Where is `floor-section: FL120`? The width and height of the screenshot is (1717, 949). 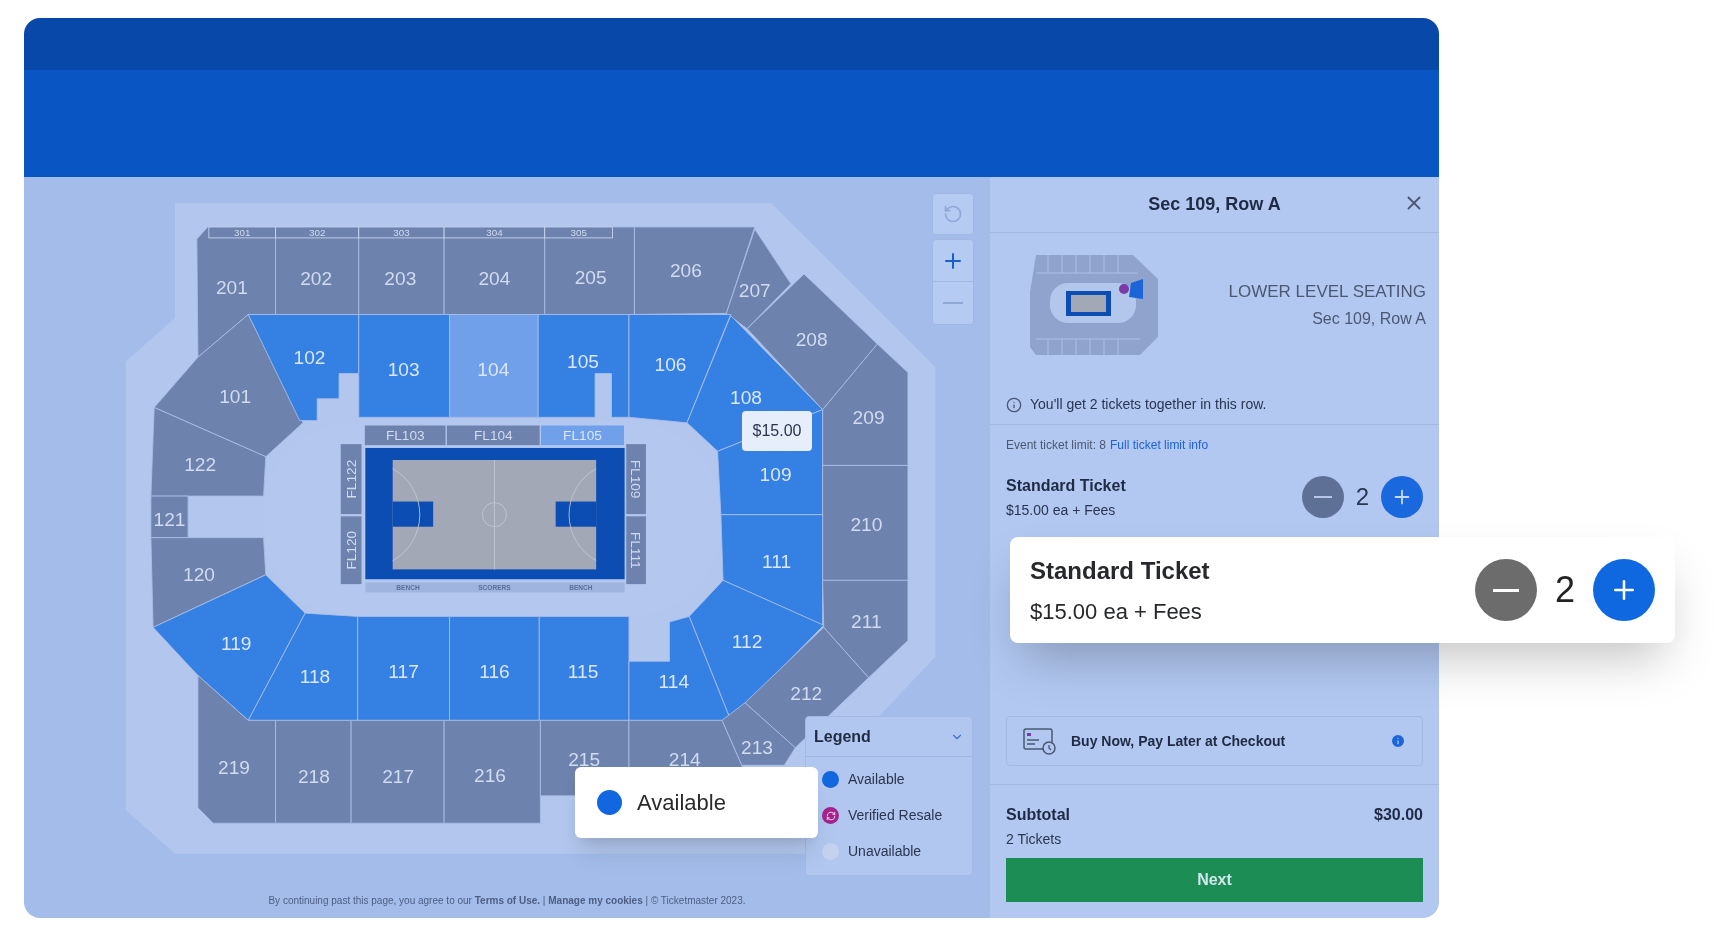 floor-section: FL120 is located at coordinates (351, 550).